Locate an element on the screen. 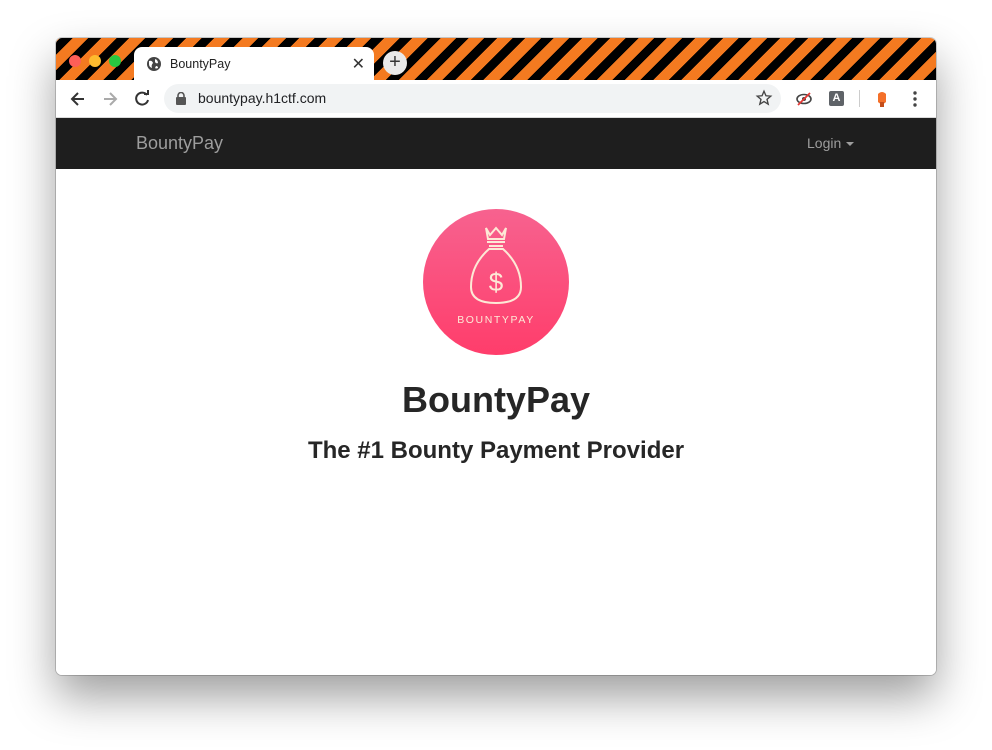 Image resolution: width=992 pixels, height=750 pixels. forward-icon is located at coordinates (110, 99).